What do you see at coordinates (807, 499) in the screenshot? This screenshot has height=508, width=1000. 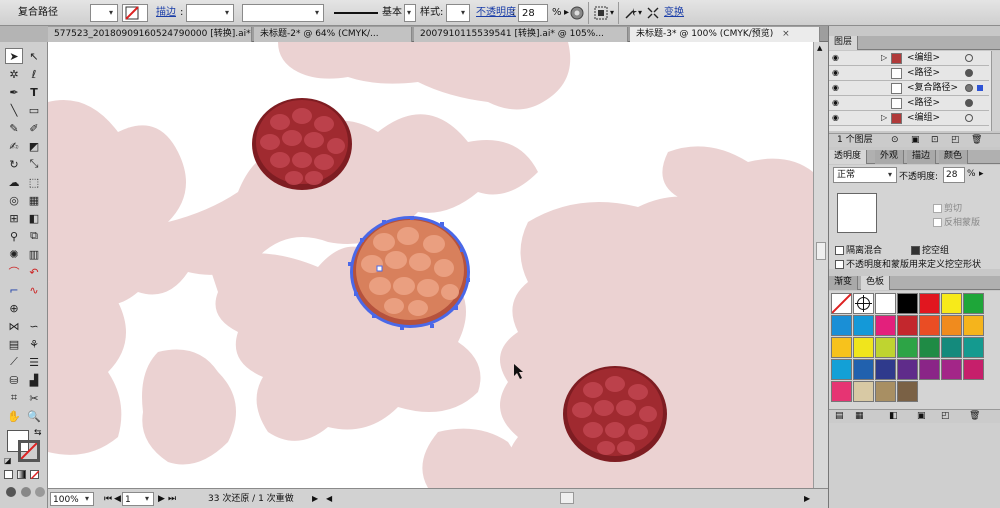 I see `scroll-right-icon: ▶` at bounding box center [807, 499].